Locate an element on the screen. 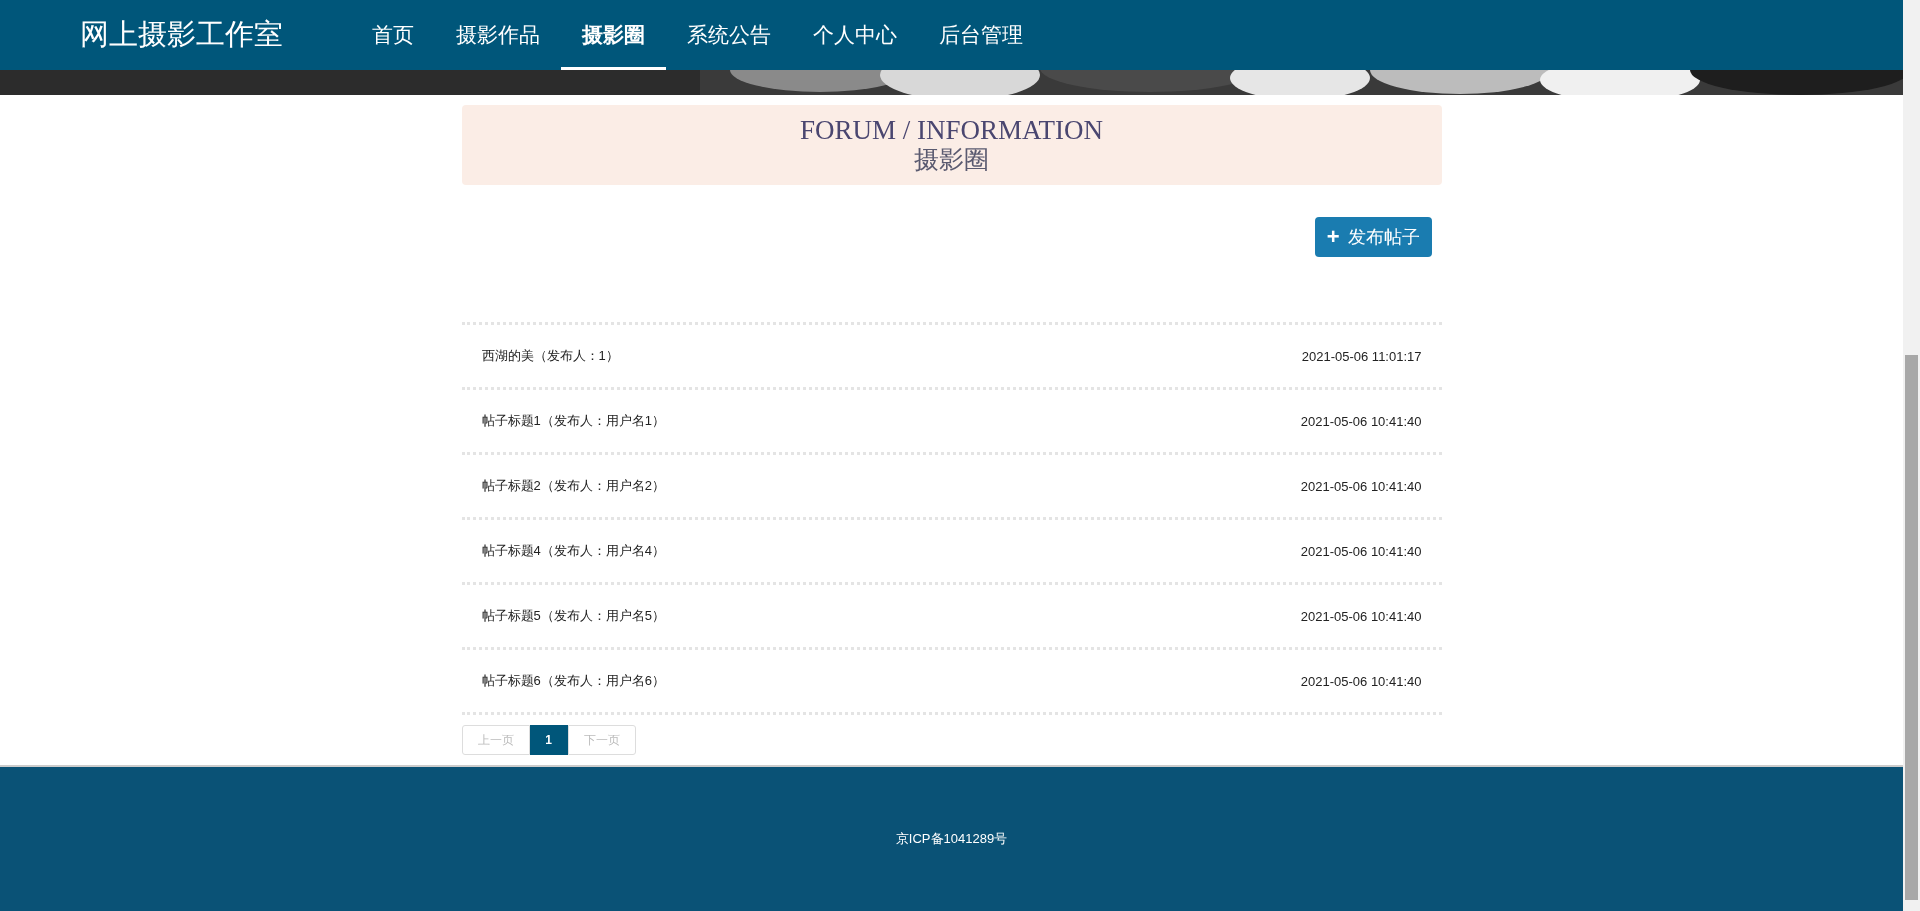 The height and width of the screenshot is (911, 1920). nav-link: 首页 is located at coordinates (393, 35).